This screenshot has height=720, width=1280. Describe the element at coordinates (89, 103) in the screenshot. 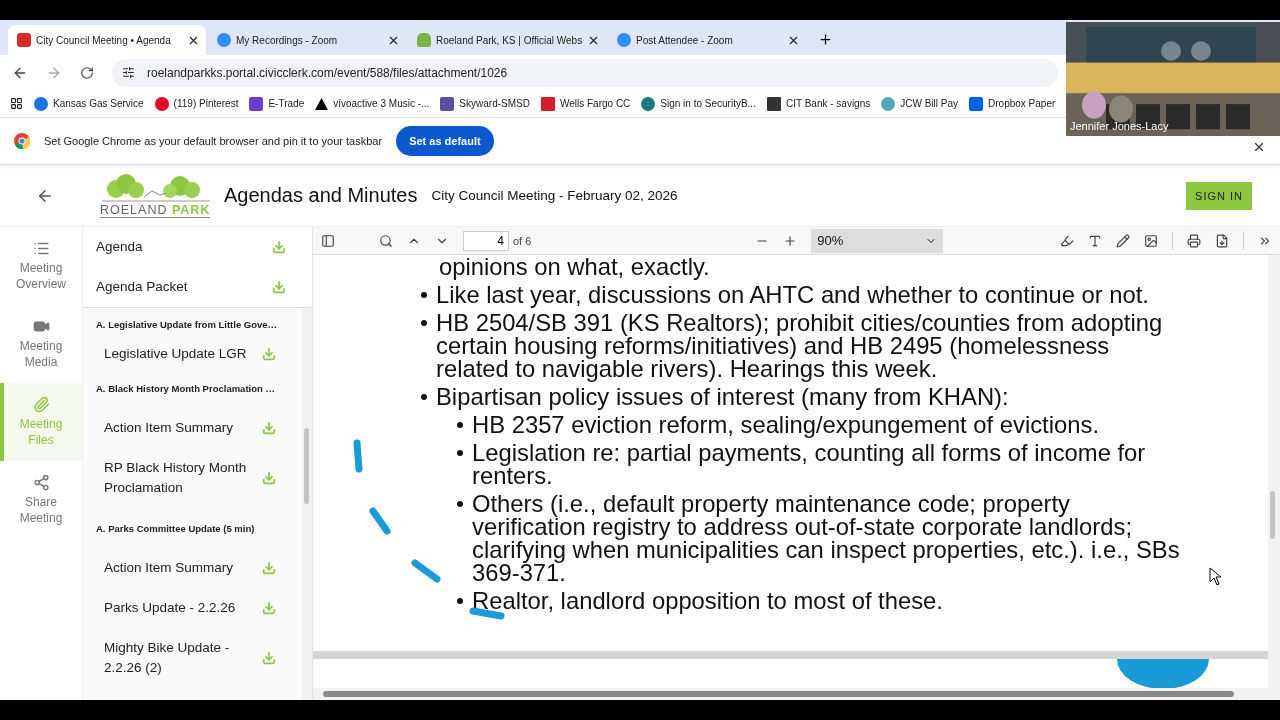

I see `bookmark: Kansas Gas Service` at that location.